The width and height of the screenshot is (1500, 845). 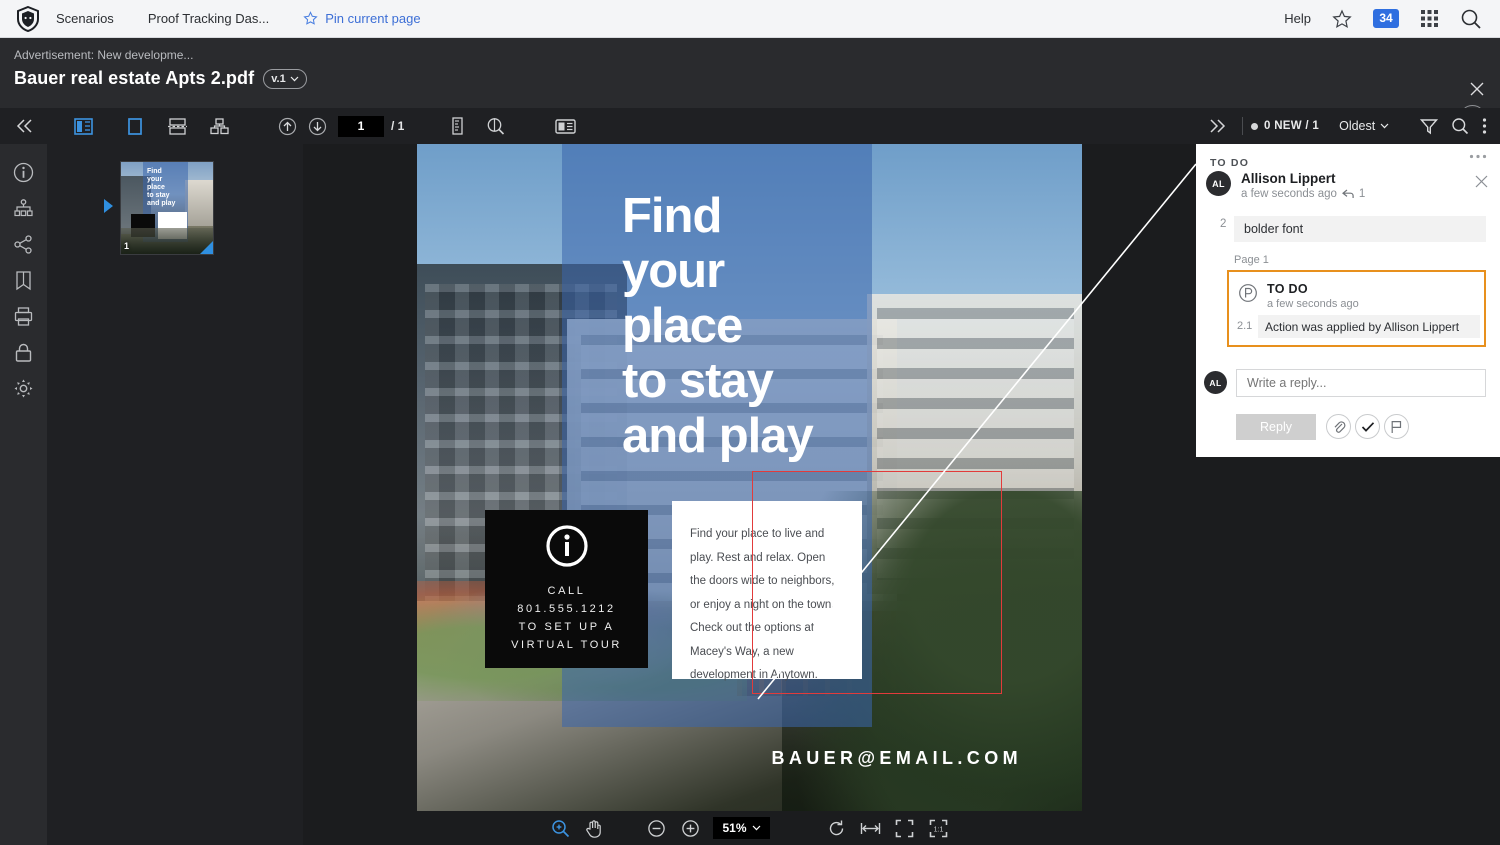 I want to click on toggle-thumbnails-panel, so click(x=83, y=126).